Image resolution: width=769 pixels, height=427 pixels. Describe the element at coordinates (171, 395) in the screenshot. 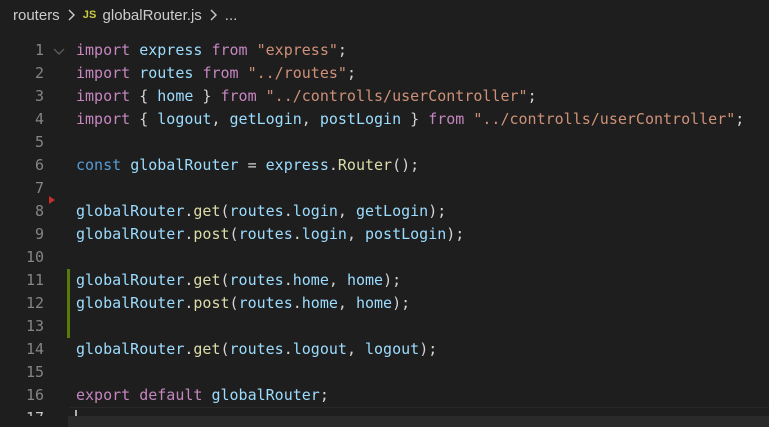

I see `code-token: default` at that location.